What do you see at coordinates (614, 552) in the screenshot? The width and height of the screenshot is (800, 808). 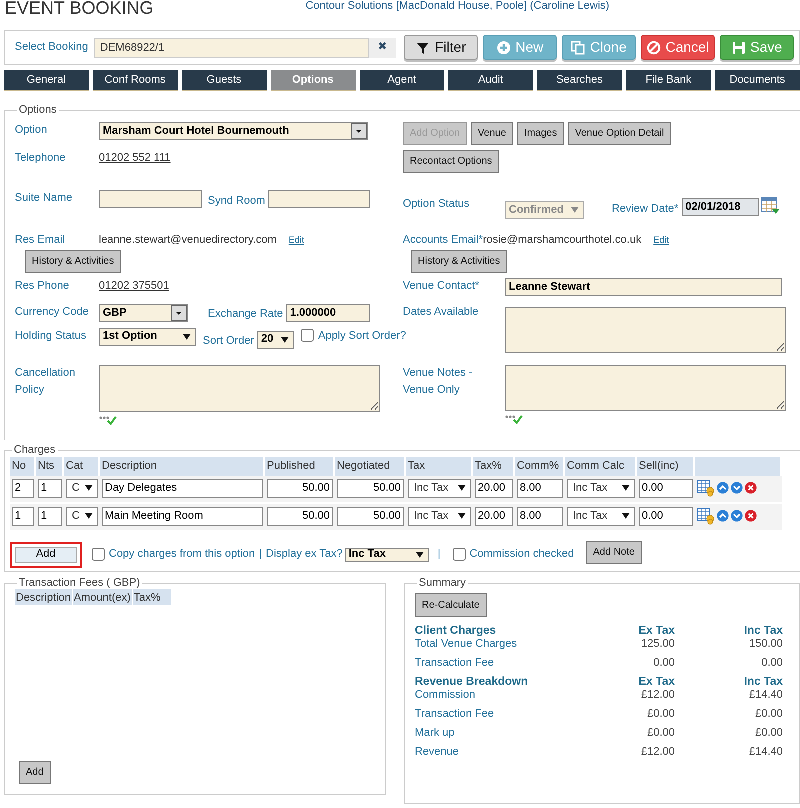 I see `add-note-button: Add Note` at bounding box center [614, 552].